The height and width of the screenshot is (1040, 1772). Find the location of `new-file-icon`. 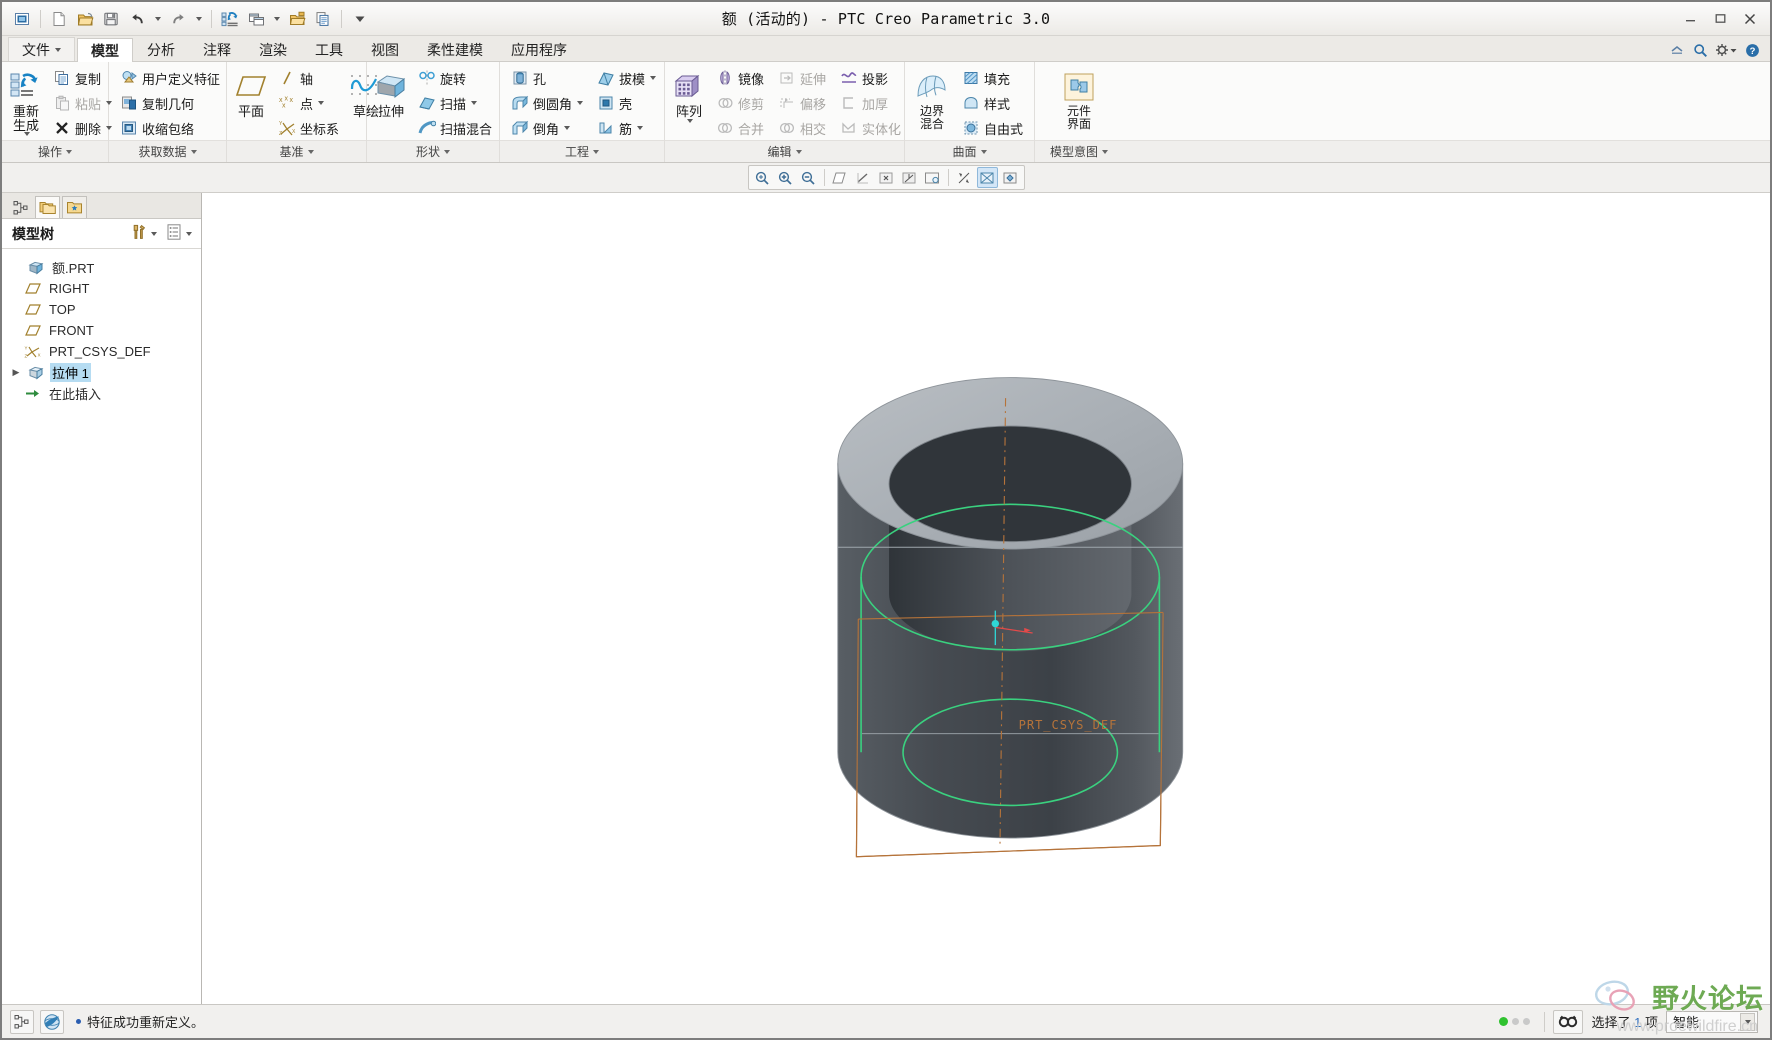

new-file-icon is located at coordinates (59, 19).